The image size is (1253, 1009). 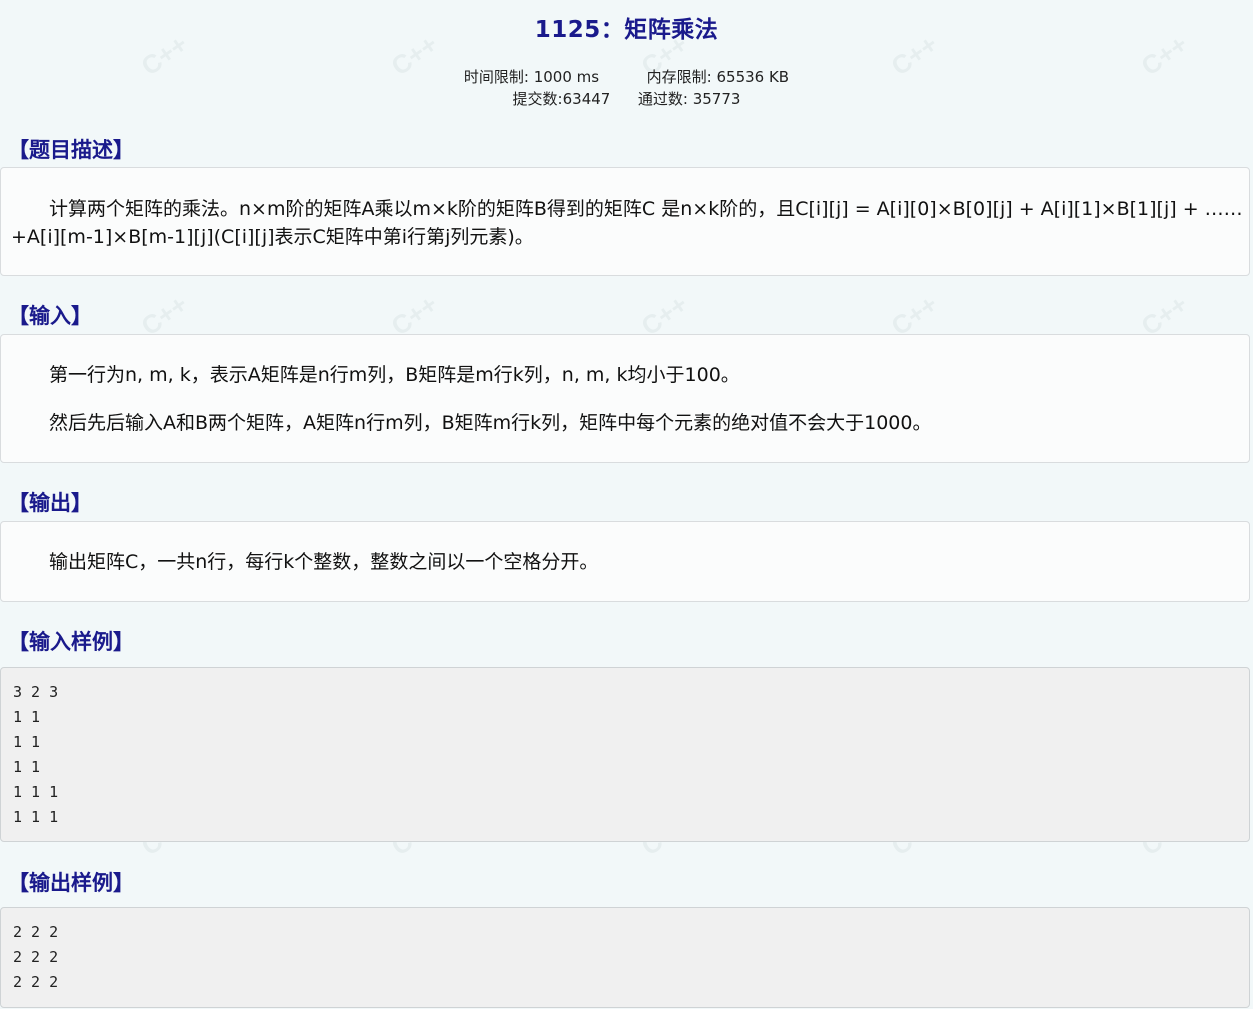 I want to click on submission-count: 提交数:63447, so click(x=561, y=99).